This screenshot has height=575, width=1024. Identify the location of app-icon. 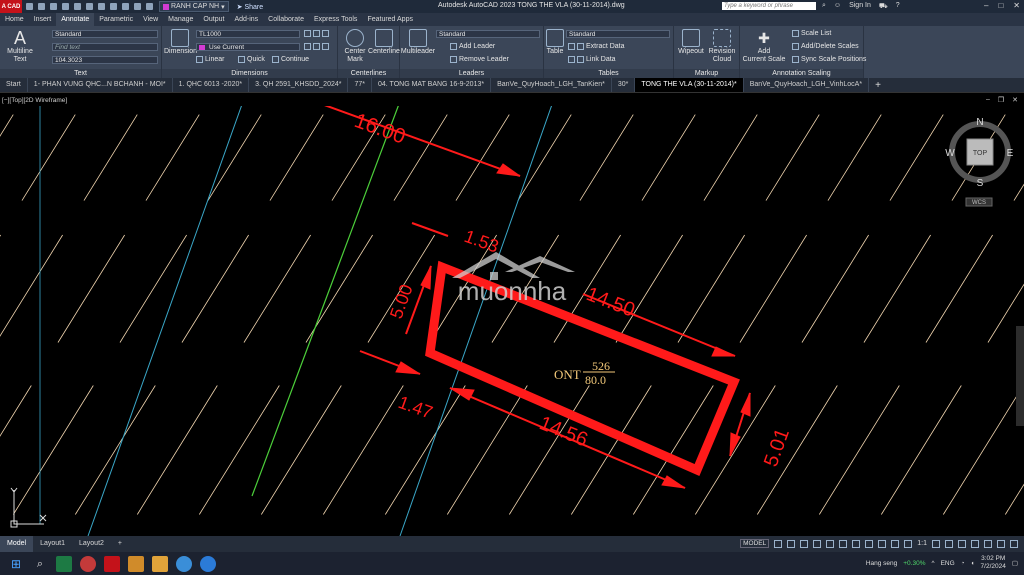
(88, 563).